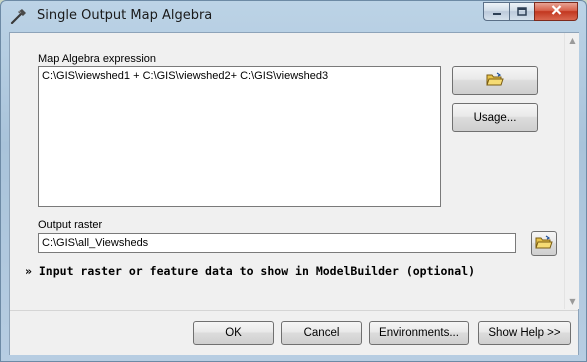 Image resolution: width=587 pixels, height=362 pixels. What do you see at coordinates (524, 333) in the screenshot?
I see `show-help-button: Show Help >>` at bounding box center [524, 333].